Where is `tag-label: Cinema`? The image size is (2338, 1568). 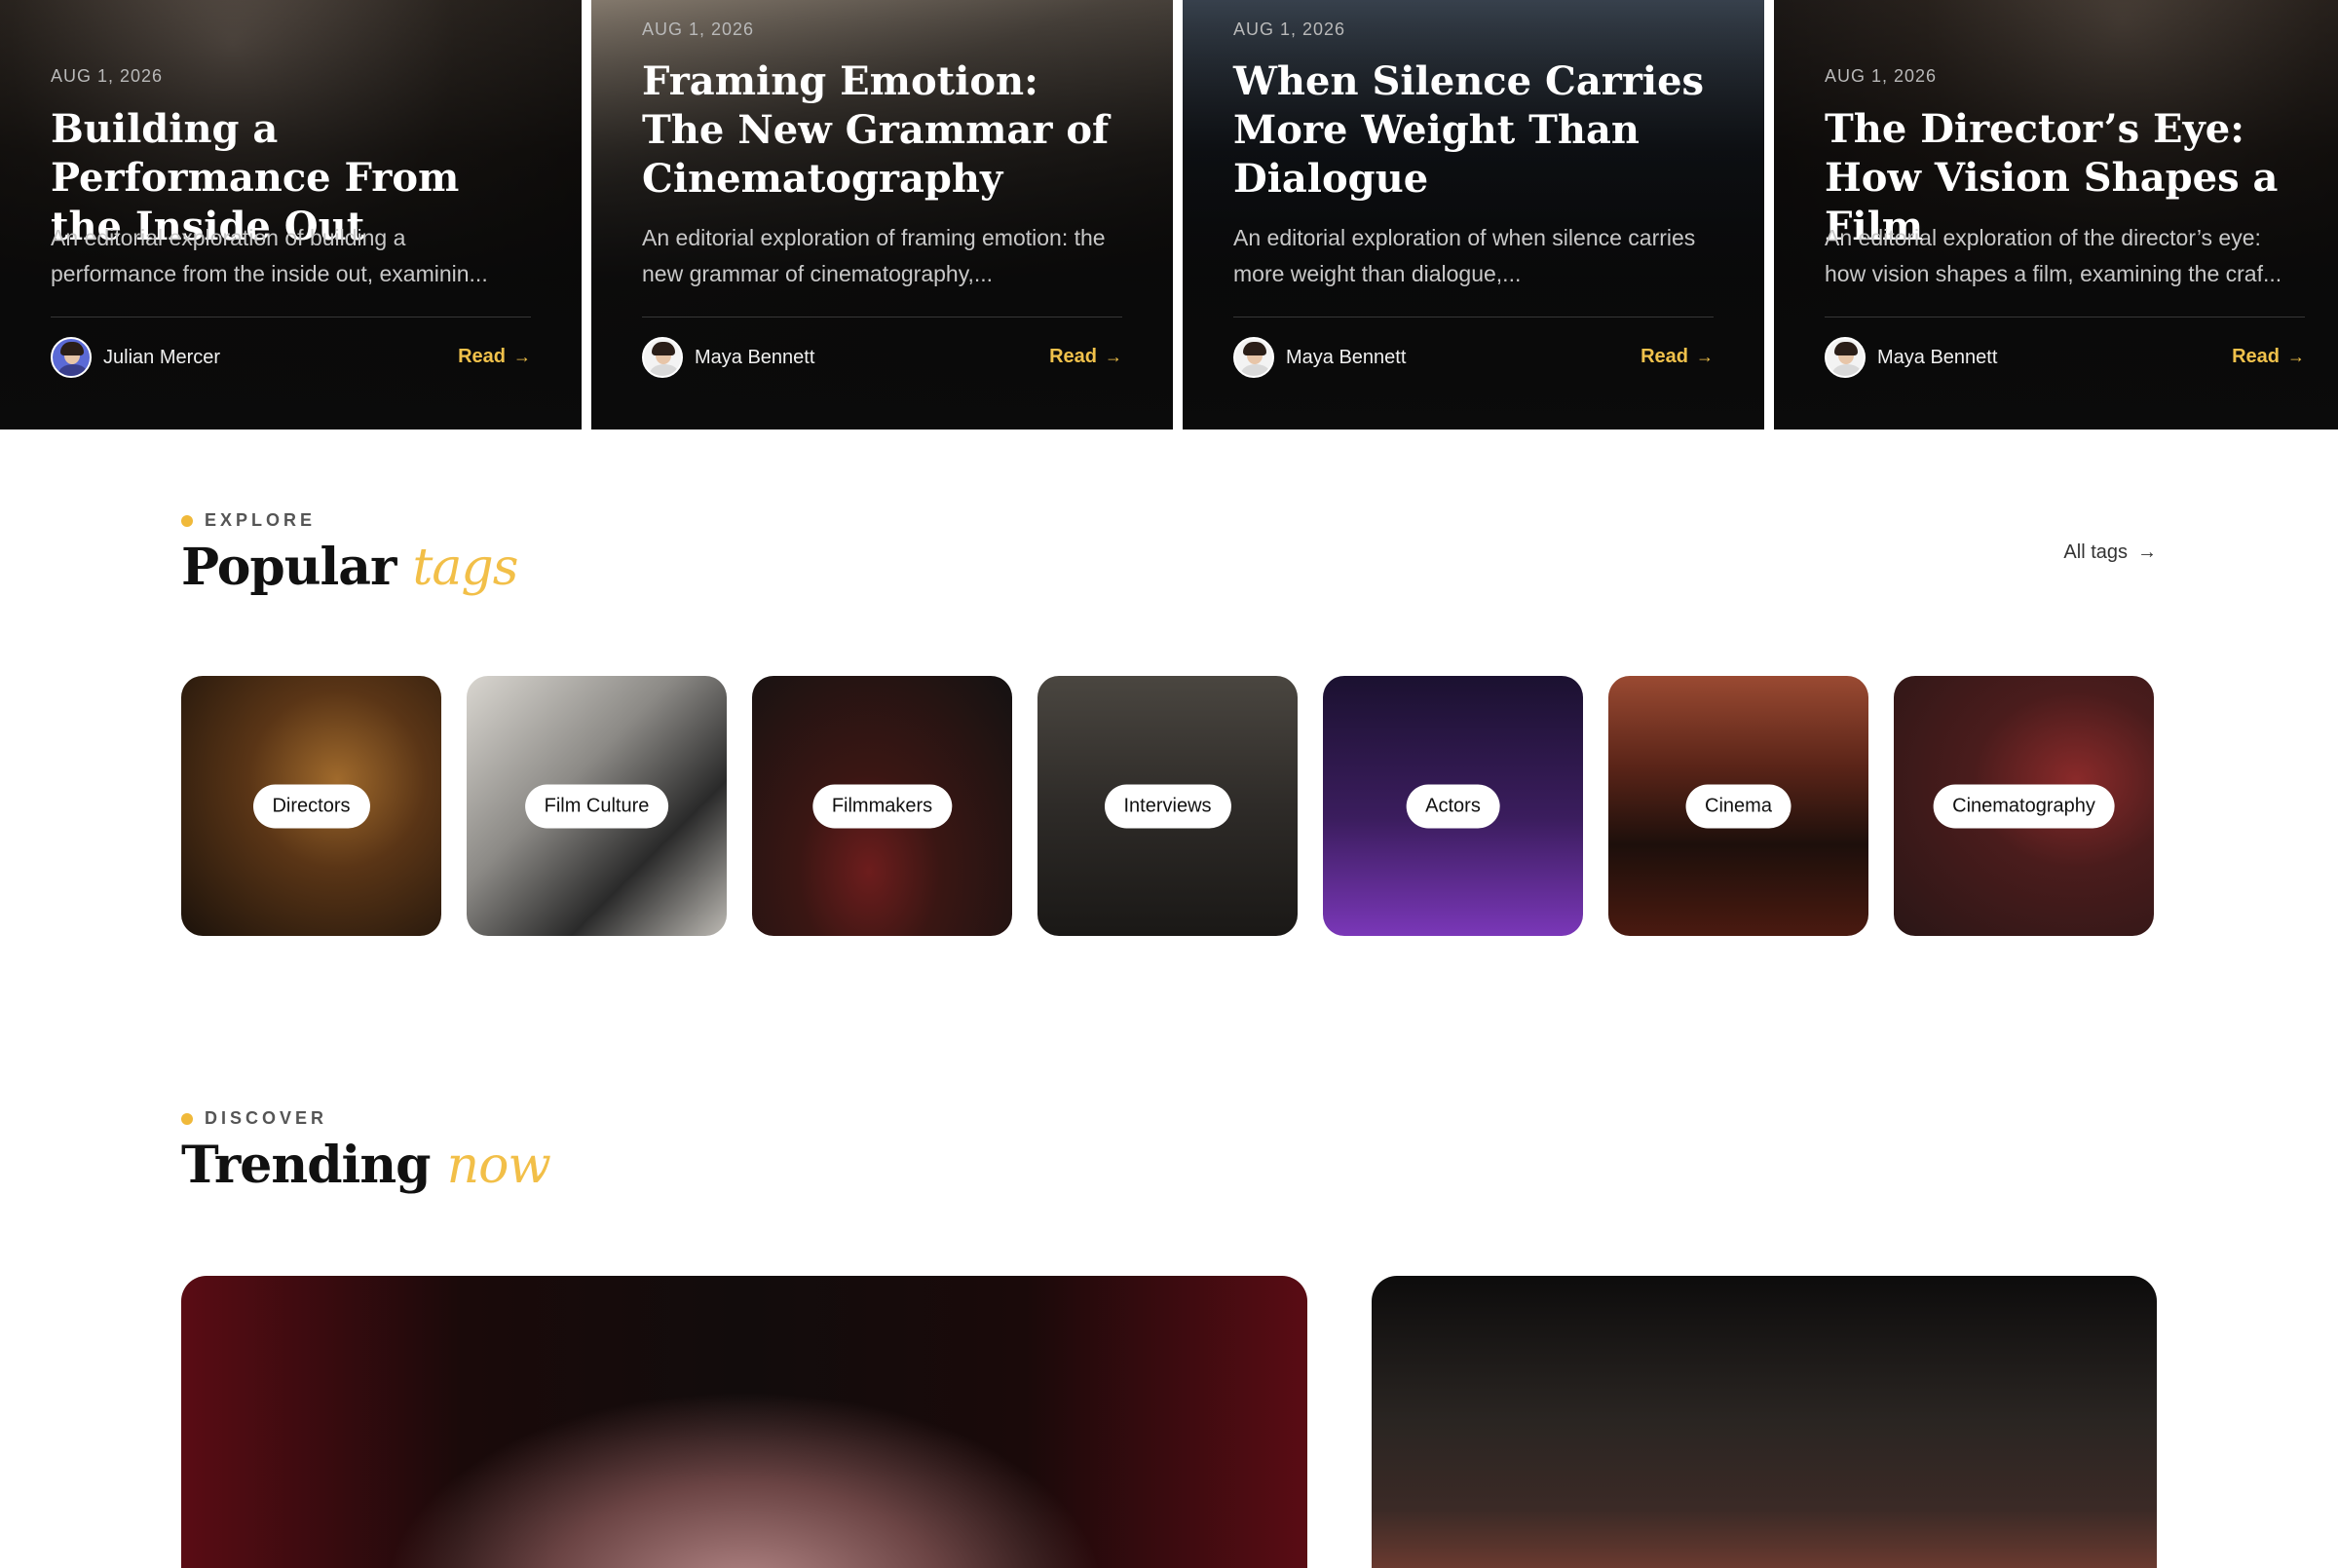 tag-label: Cinema is located at coordinates (1738, 806).